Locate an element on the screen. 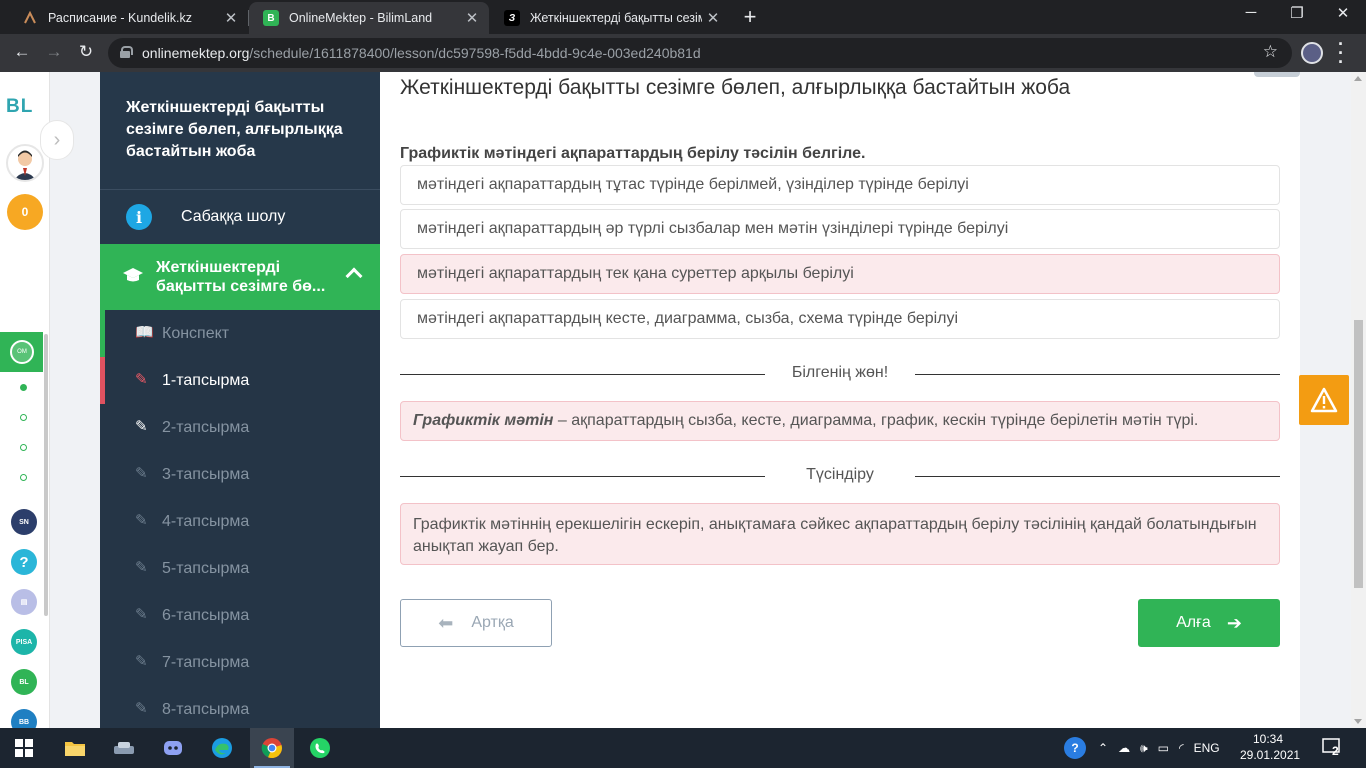 This screenshot has height=768, width=1366. sidebar-item-overview: i Сабаққа шолу is located at coordinates (240, 217).